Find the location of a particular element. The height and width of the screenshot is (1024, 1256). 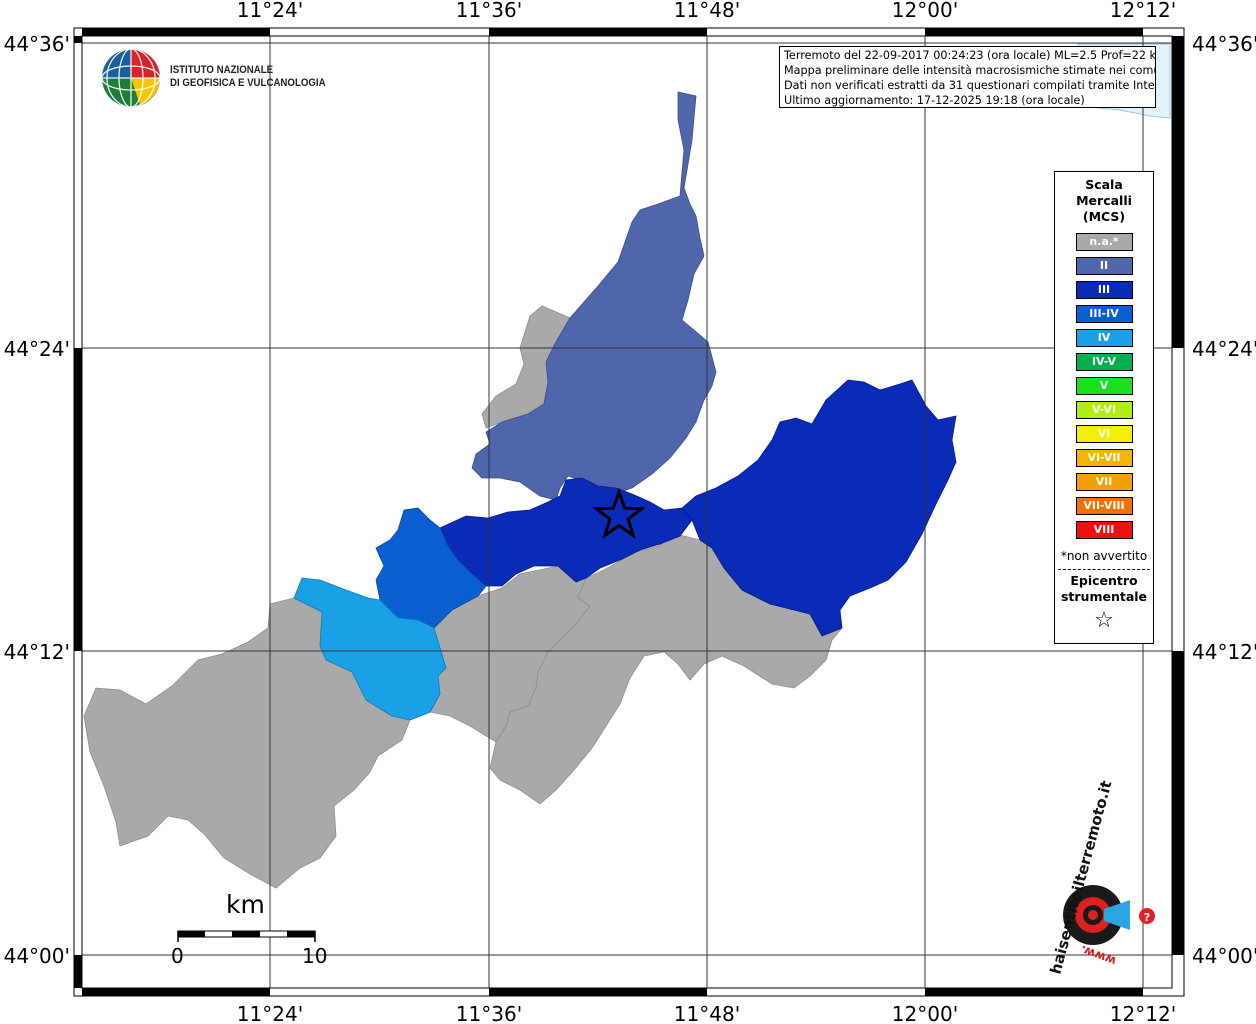

legend-title-line: Scala is located at coordinates (1104, 184).